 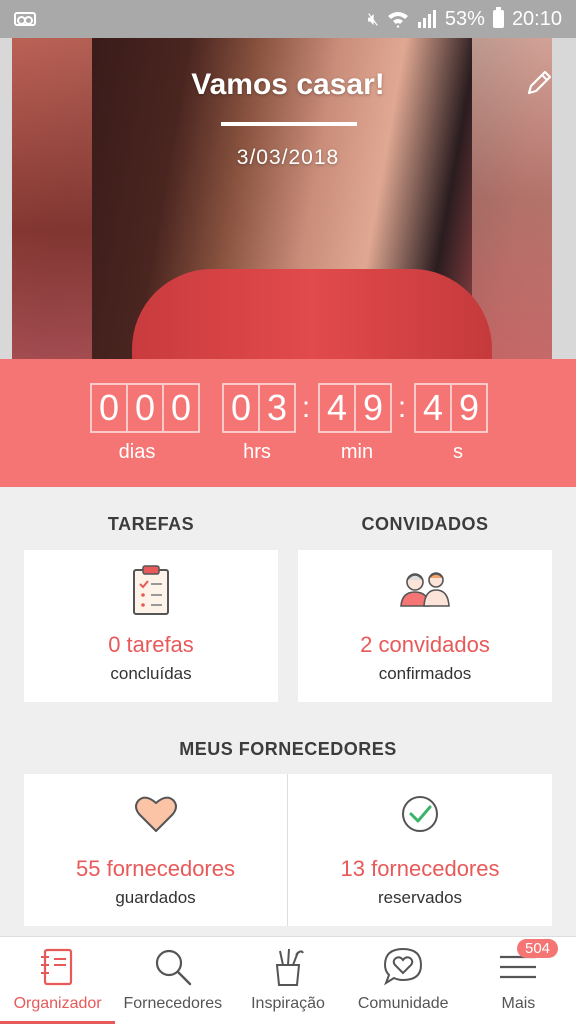 I want to click on notebook-icon, so click(x=56, y=967).